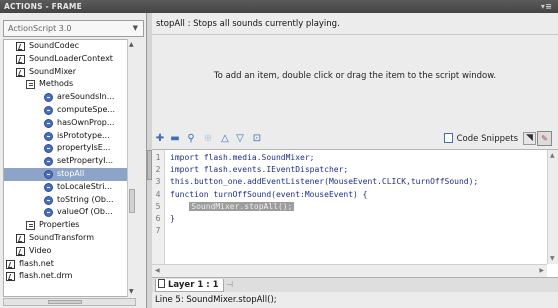  What do you see at coordinates (355, 231) in the screenshot?
I see `code-line: 7` at bounding box center [355, 231].